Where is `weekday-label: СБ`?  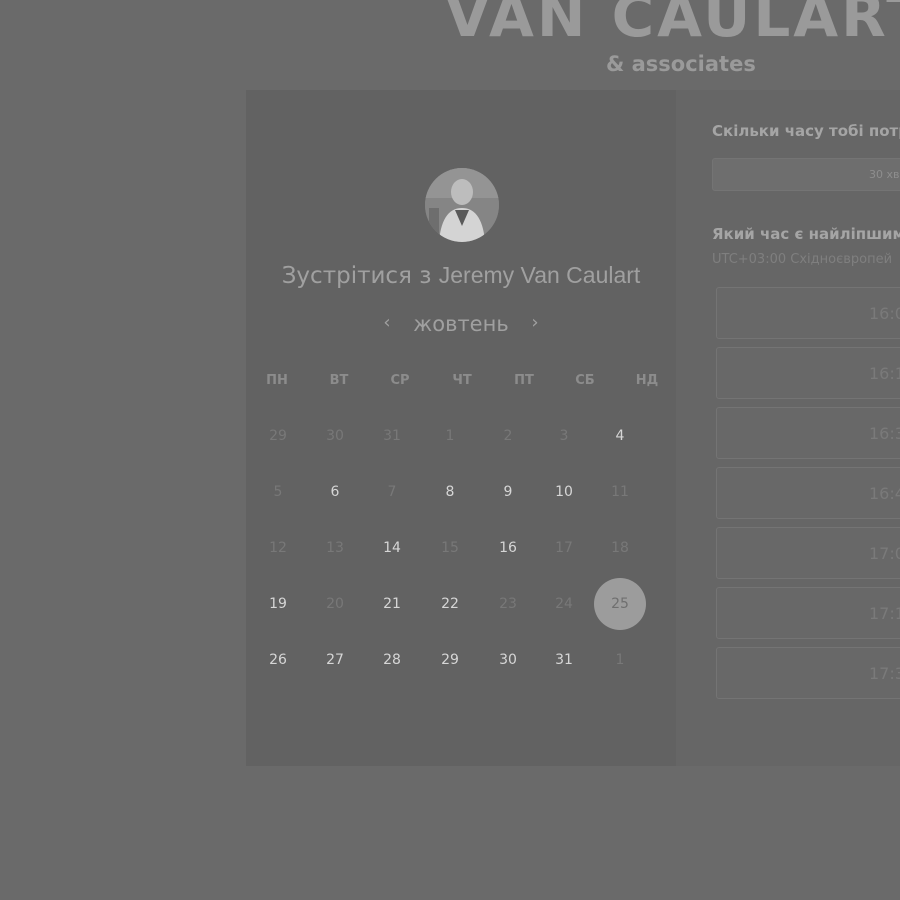
weekday-label: СБ is located at coordinates (585, 380).